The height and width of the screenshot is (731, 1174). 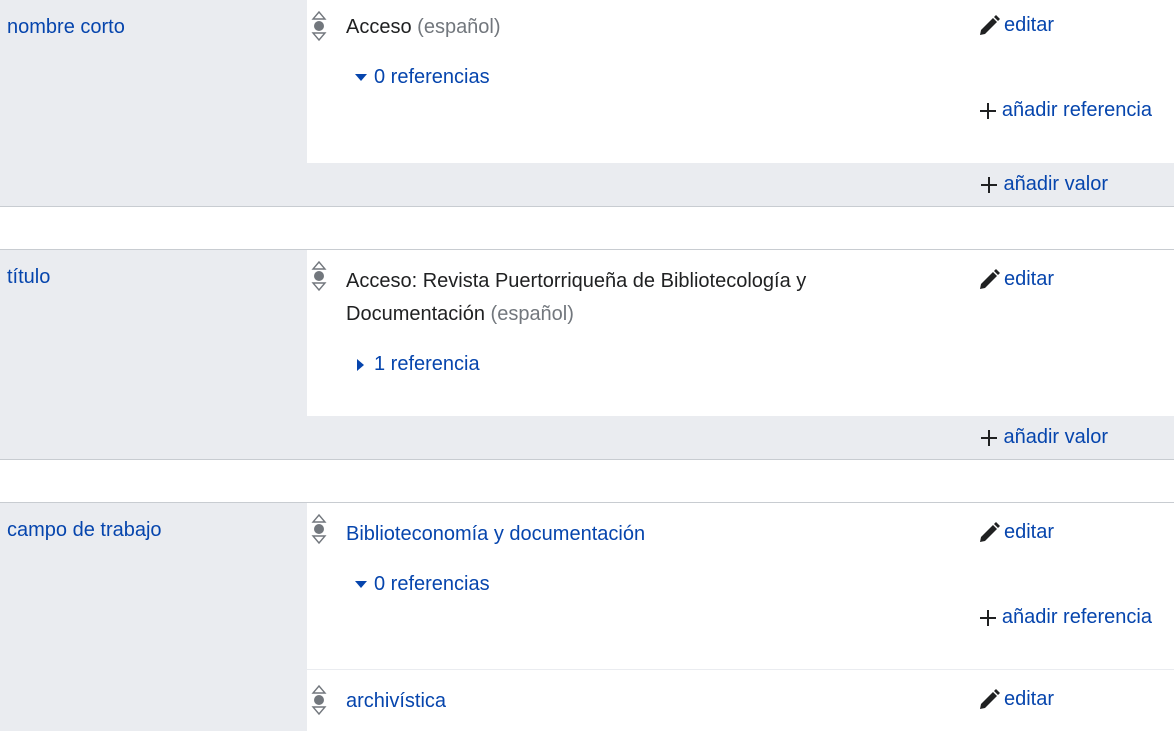 What do you see at coordinates (760, 353) in the screenshot?
I see `references-toggle: 1 referencia` at bounding box center [760, 353].